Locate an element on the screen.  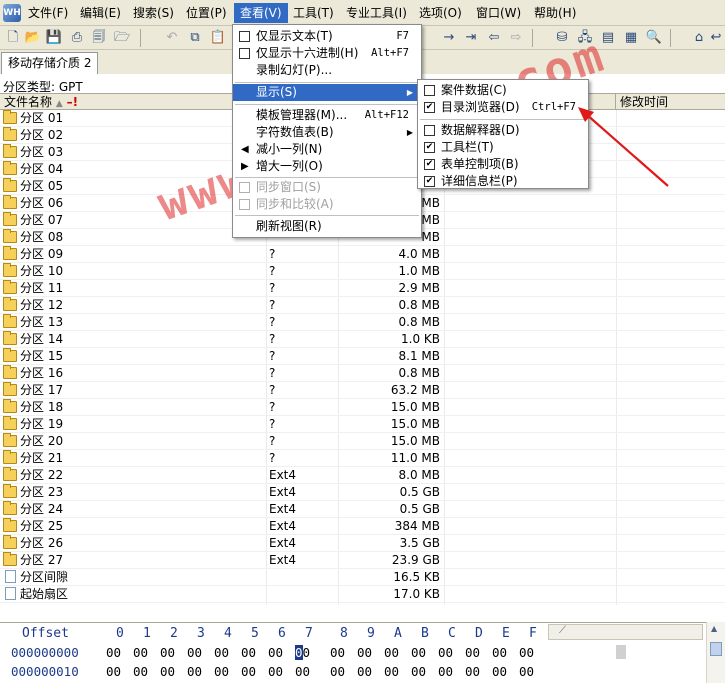
list-item: 分区 09? 4.0 MB is located at coordinates (362, 254).